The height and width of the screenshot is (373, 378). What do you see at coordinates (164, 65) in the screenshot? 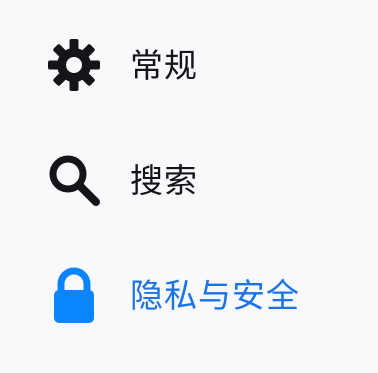
I see `sidebar-item-label: 常规` at bounding box center [164, 65].